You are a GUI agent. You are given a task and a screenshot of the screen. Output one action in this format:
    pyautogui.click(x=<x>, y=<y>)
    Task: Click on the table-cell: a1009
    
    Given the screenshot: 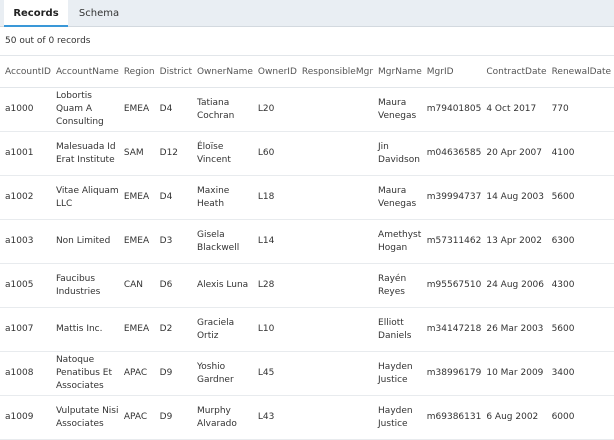 What is the action you would take?
    pyautogui.click(x=25, y=417)
    